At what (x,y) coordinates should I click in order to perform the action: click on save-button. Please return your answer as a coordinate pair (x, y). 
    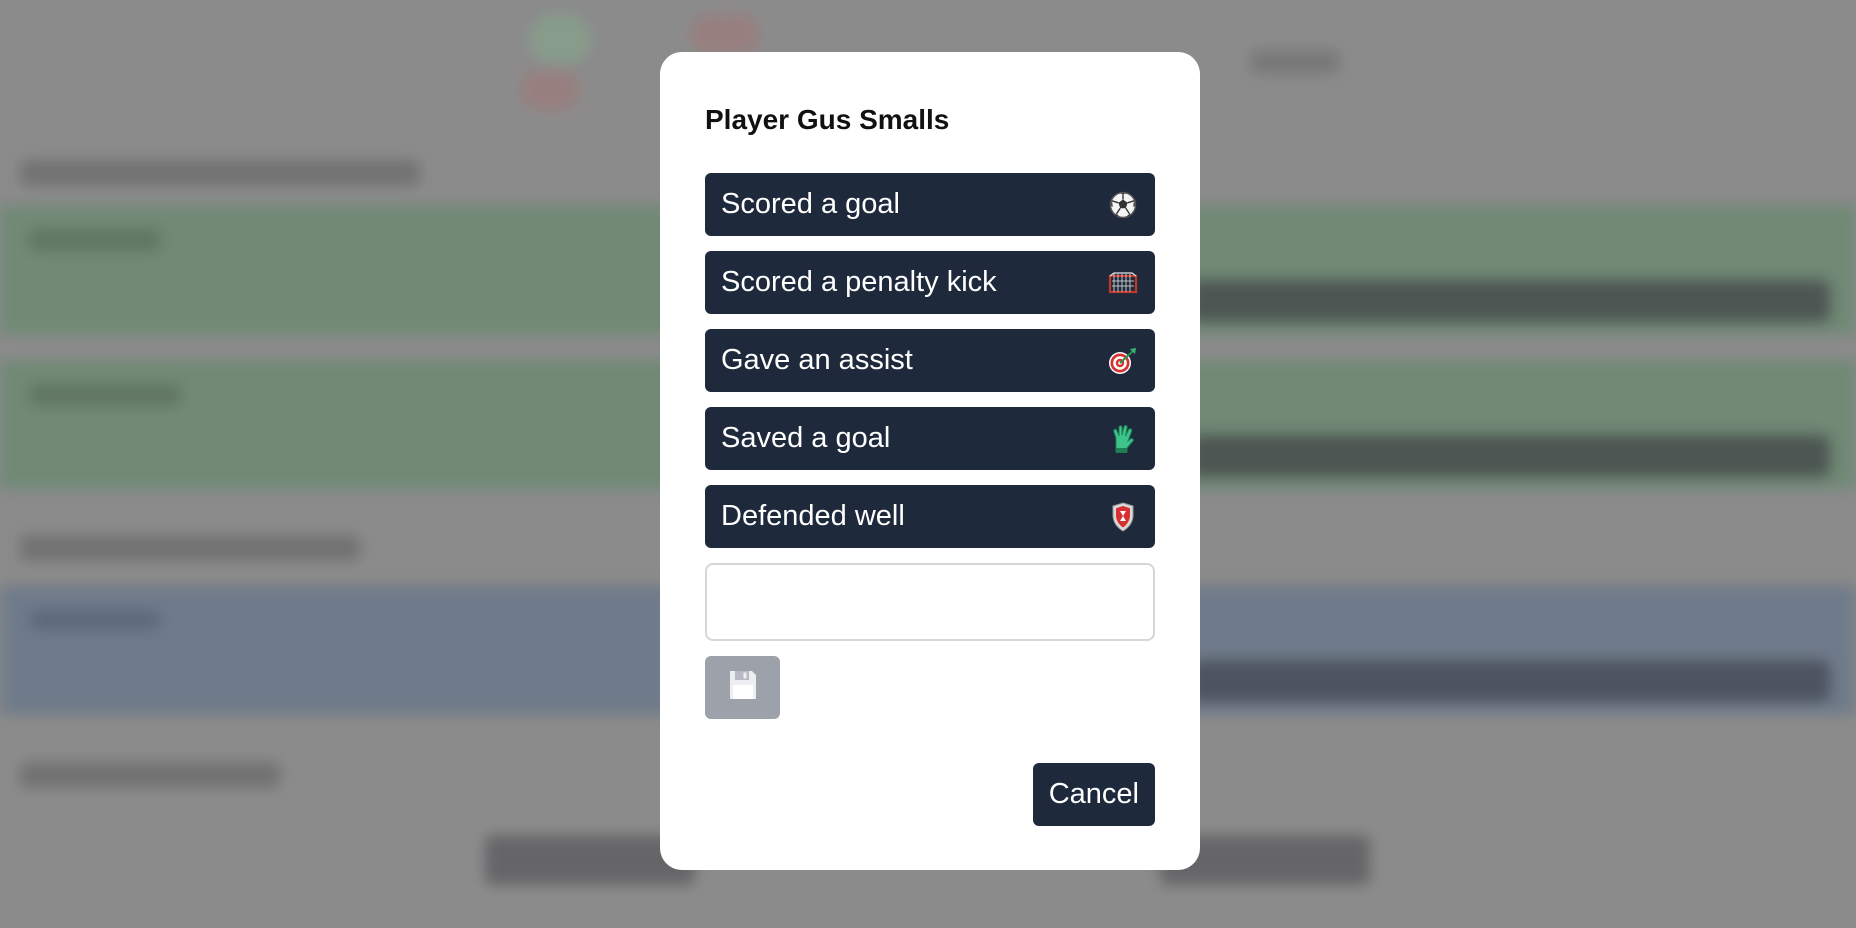
    Looking at the image, I should click on (742, 687).